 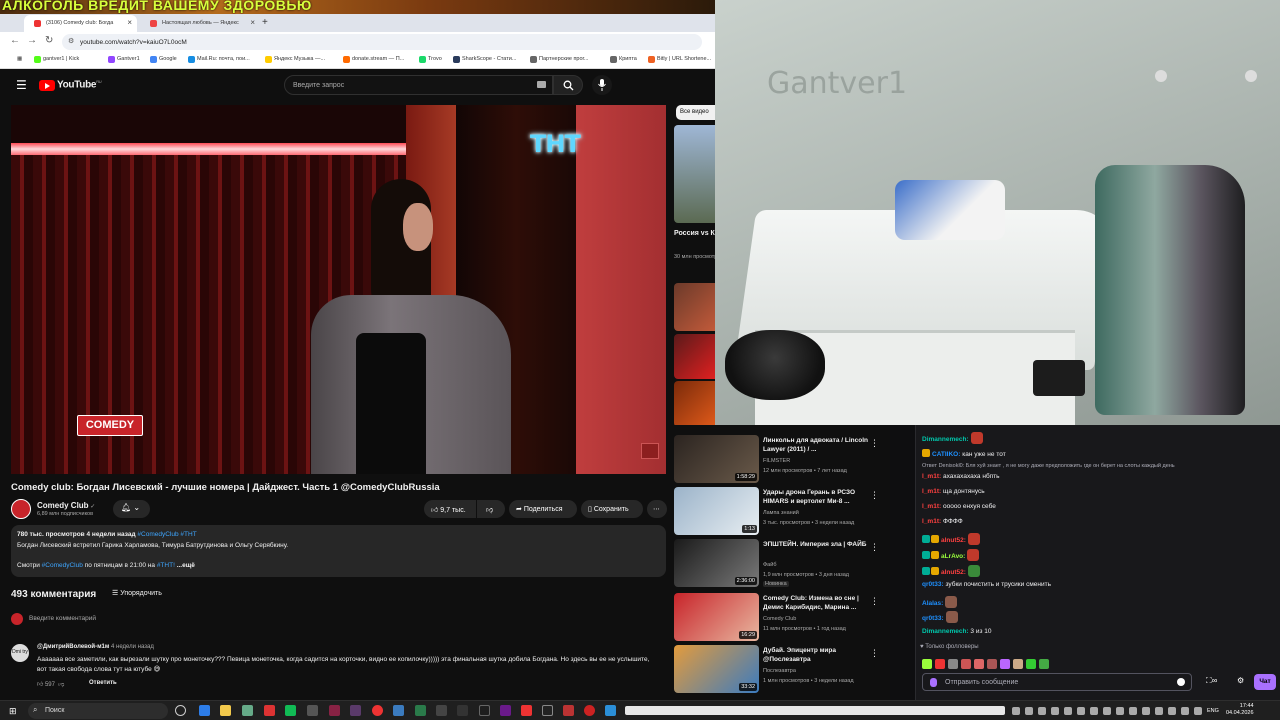 What do you see at coordinates (602, 85) in the screenshot?
I see `voice-search-button` at bounding box center [602, 85].